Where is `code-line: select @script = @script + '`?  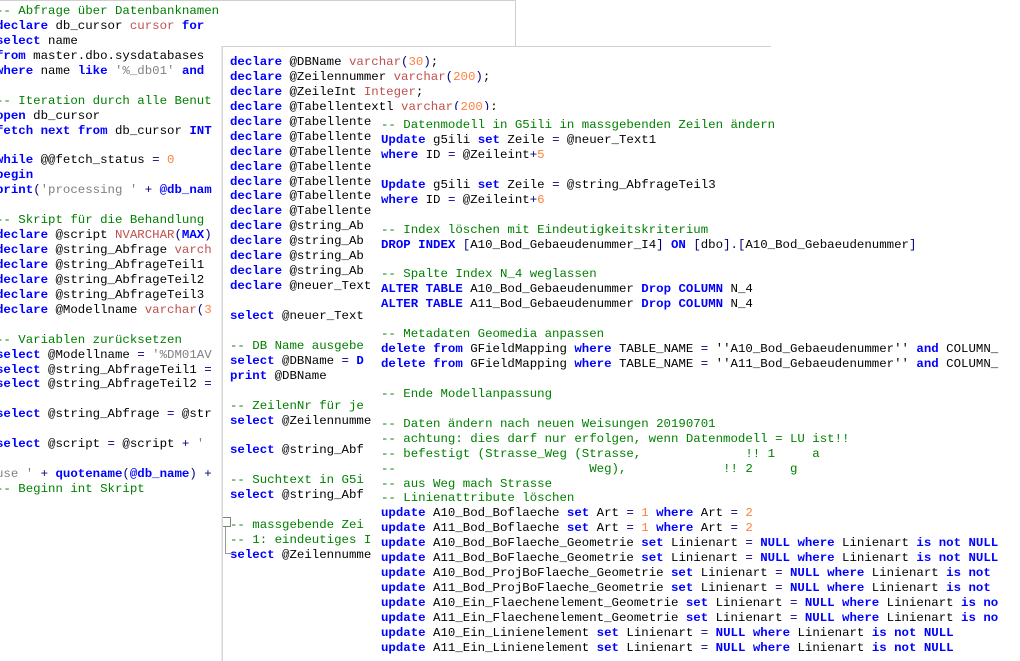
code-line: select @script = @script + ' is located at coordinates (109, 444).